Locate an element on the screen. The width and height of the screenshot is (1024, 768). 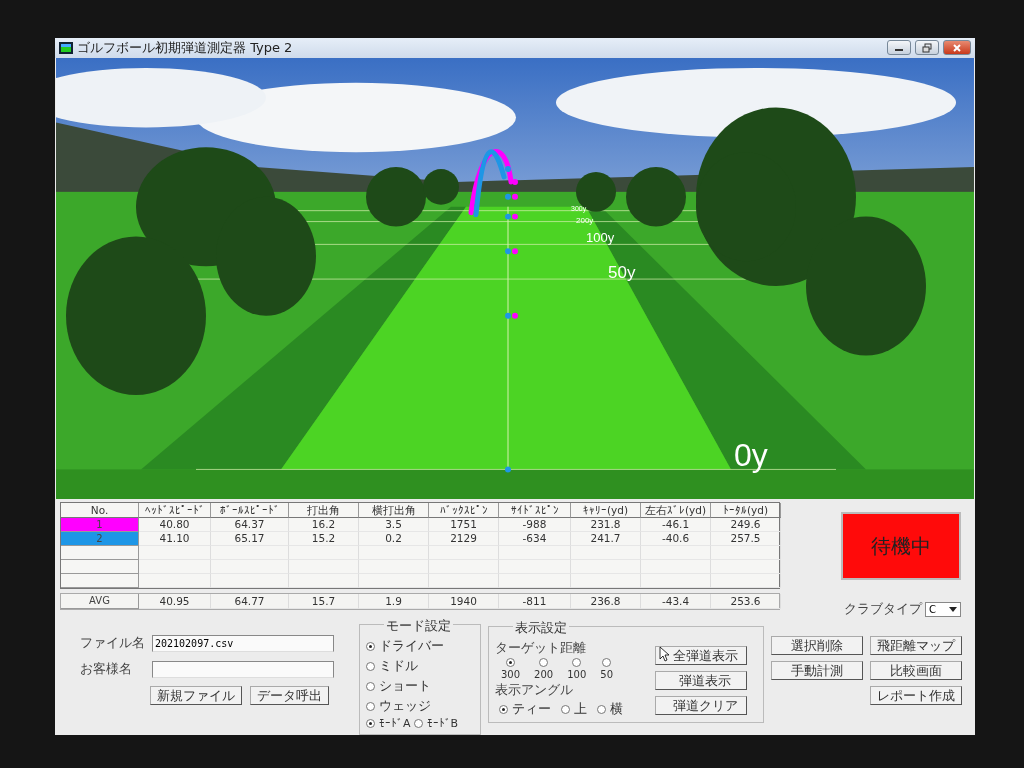
action-button: 飛距離マップ is located at coordinates (916, 645).